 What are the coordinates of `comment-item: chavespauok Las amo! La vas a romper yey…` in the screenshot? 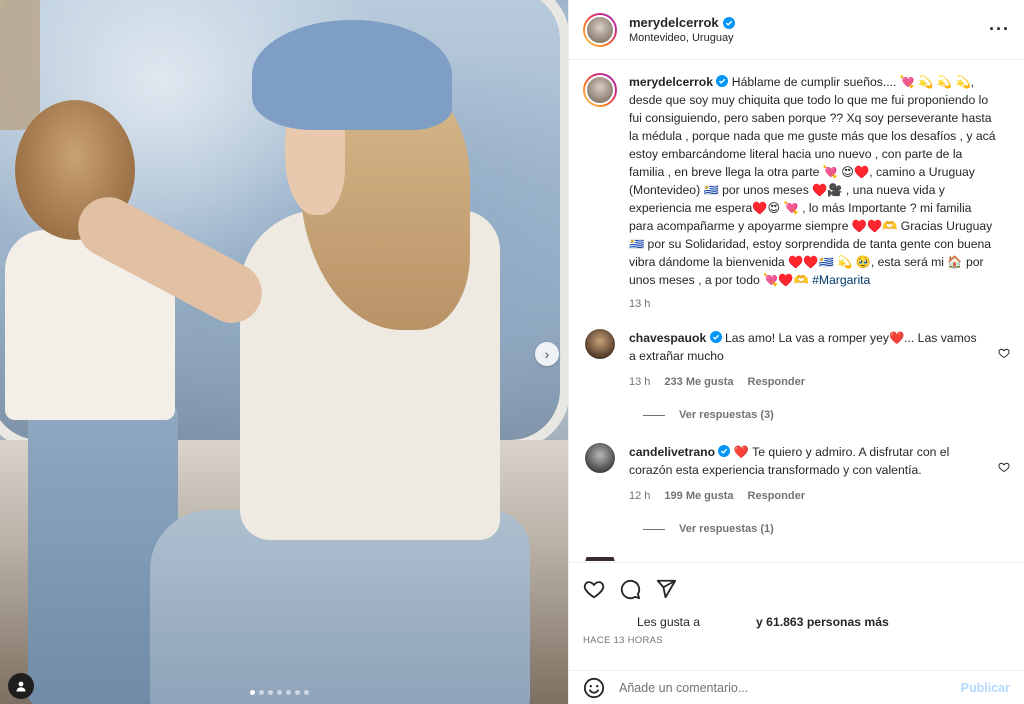 It's located at (796, 360).